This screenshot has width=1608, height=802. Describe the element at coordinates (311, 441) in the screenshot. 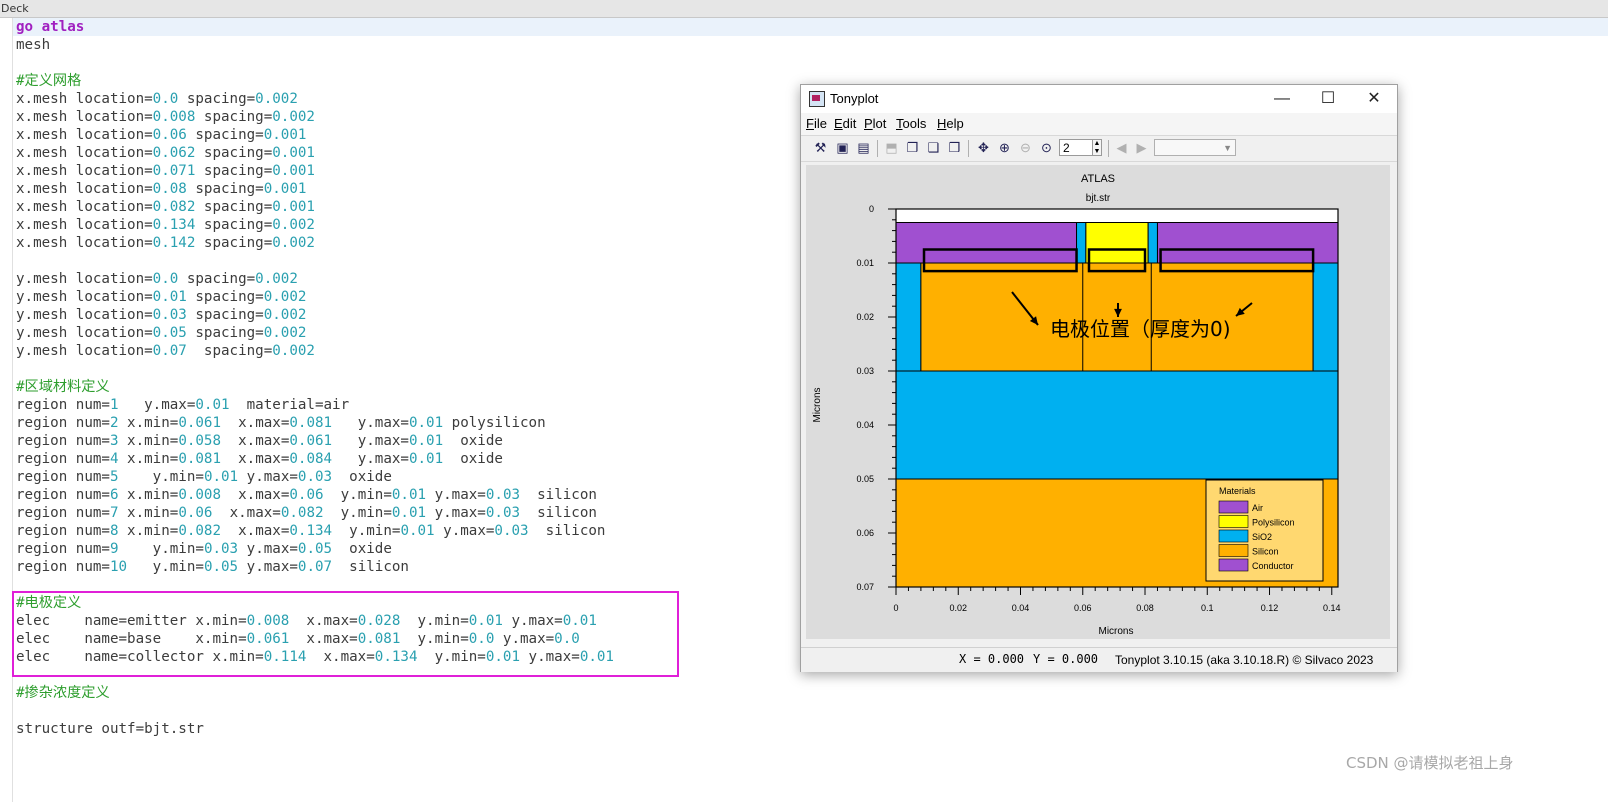

I see `code-token: 0.061` at that location.